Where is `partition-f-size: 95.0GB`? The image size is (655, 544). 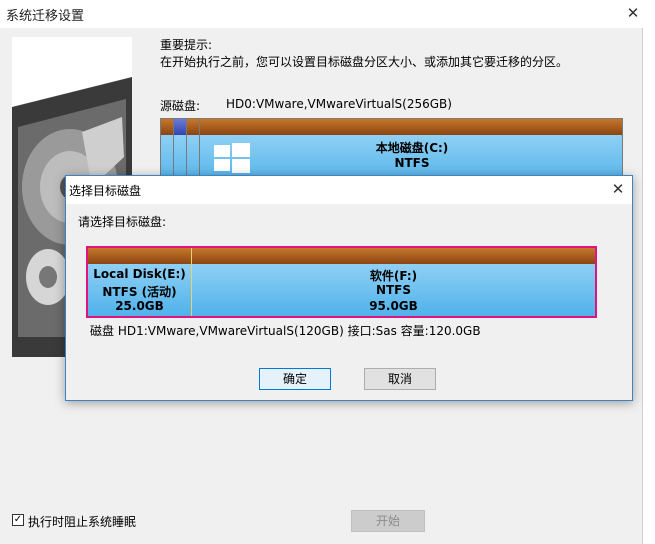 partition-f-size: 95.0GB is located at coordinates (393, 306).